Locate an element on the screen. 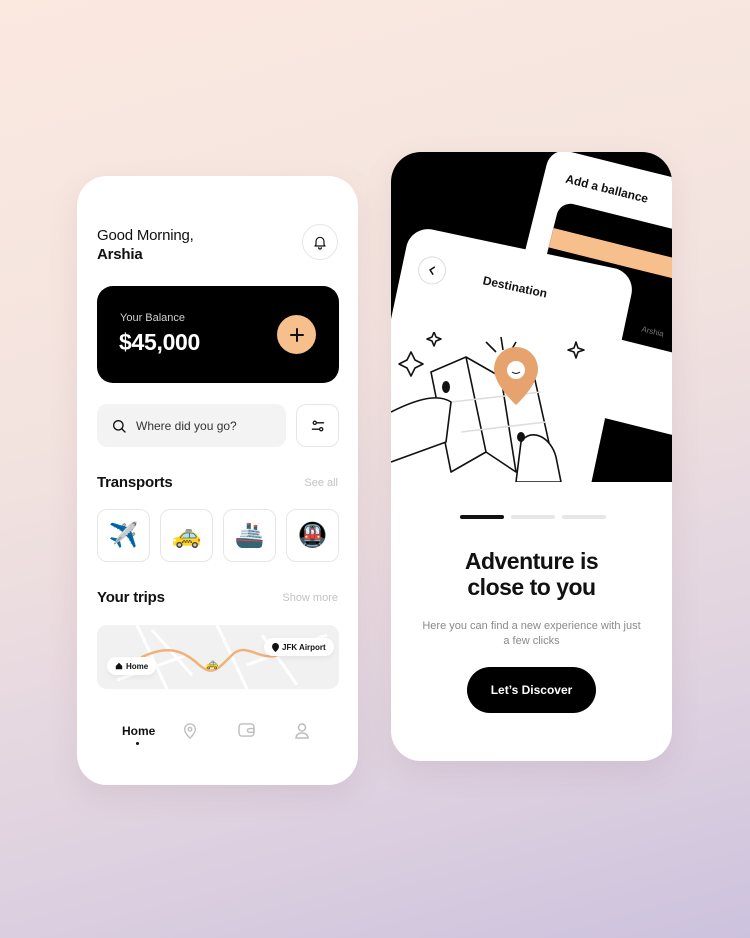 This screenshot has height=938, width=750. trip-map: Home 🚕 JFK Airport is located at coordinates (218, 657).